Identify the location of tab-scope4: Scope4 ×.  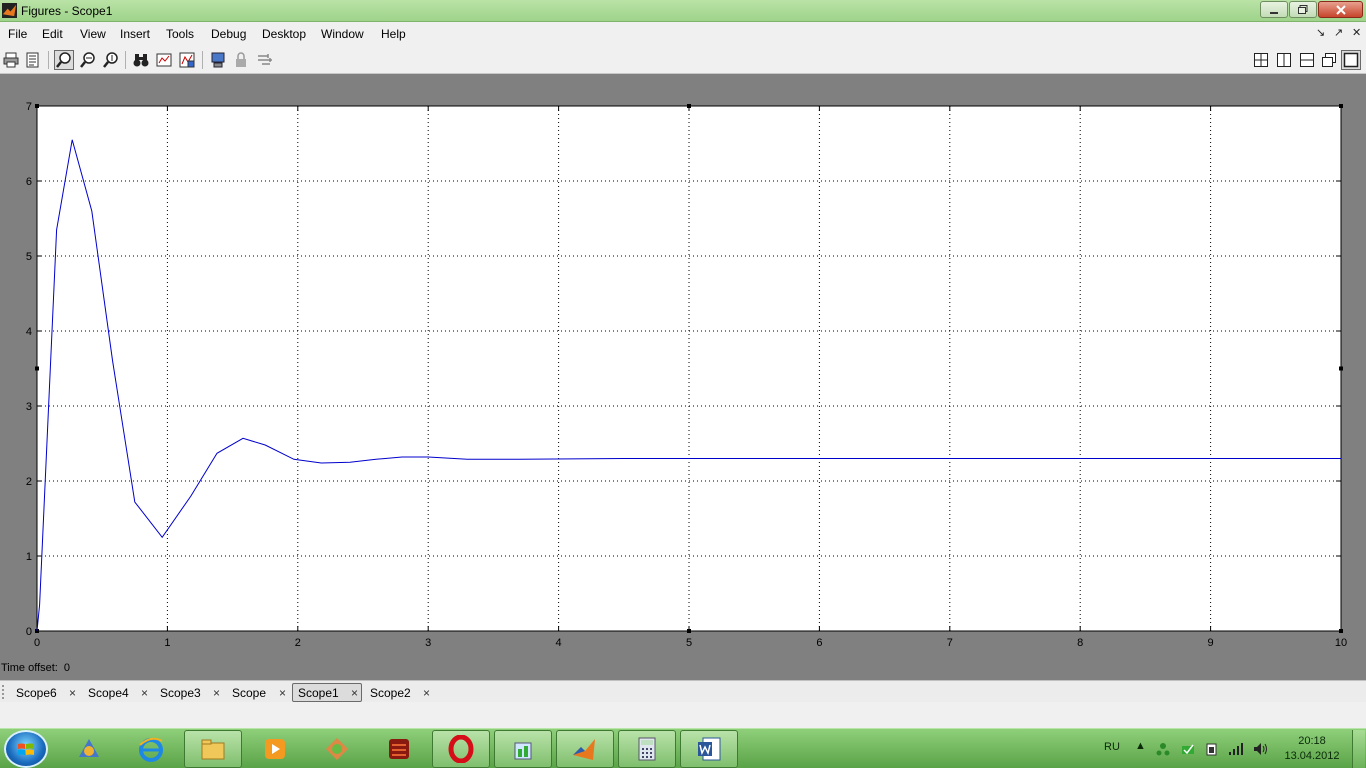
(117, 692).